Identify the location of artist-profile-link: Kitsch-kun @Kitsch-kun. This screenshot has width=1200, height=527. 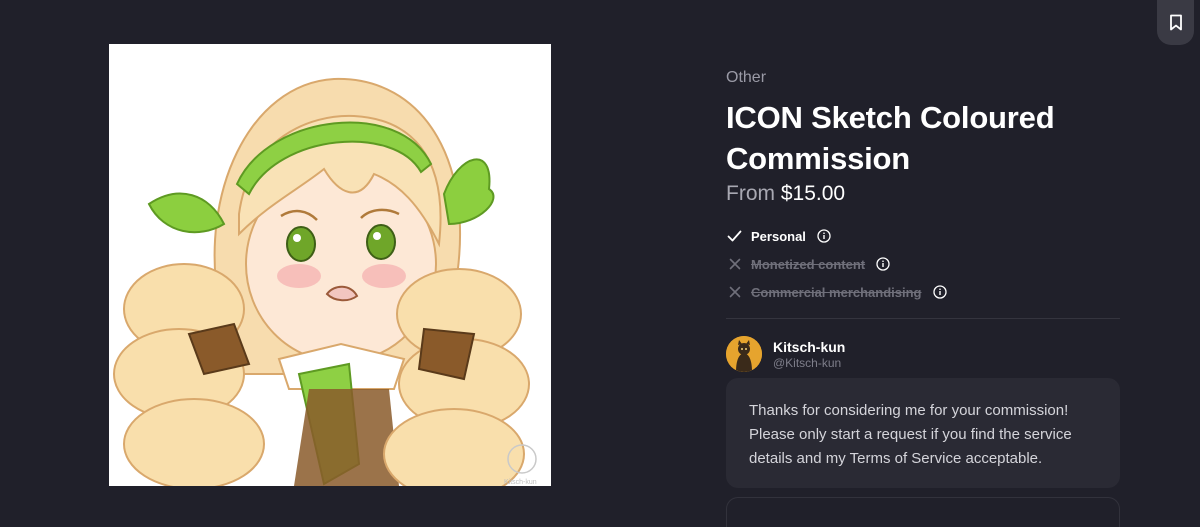
(923, 354).